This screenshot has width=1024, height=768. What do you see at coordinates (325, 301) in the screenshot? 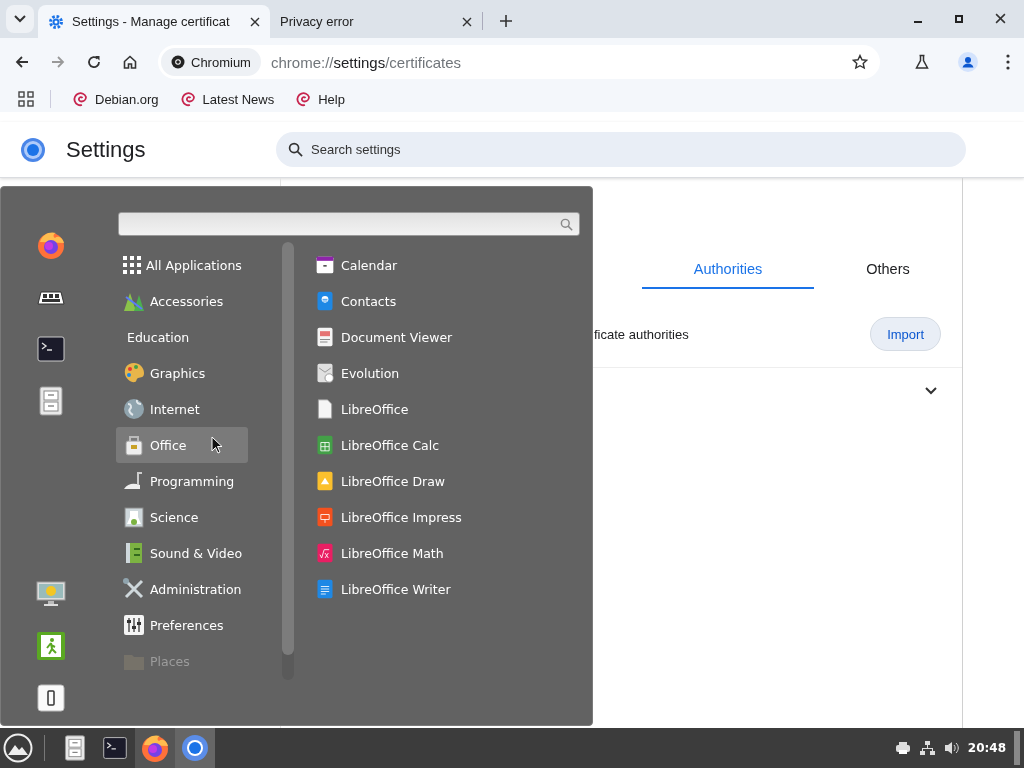
I see `contacts-icon` at bounding box center [325, 301].